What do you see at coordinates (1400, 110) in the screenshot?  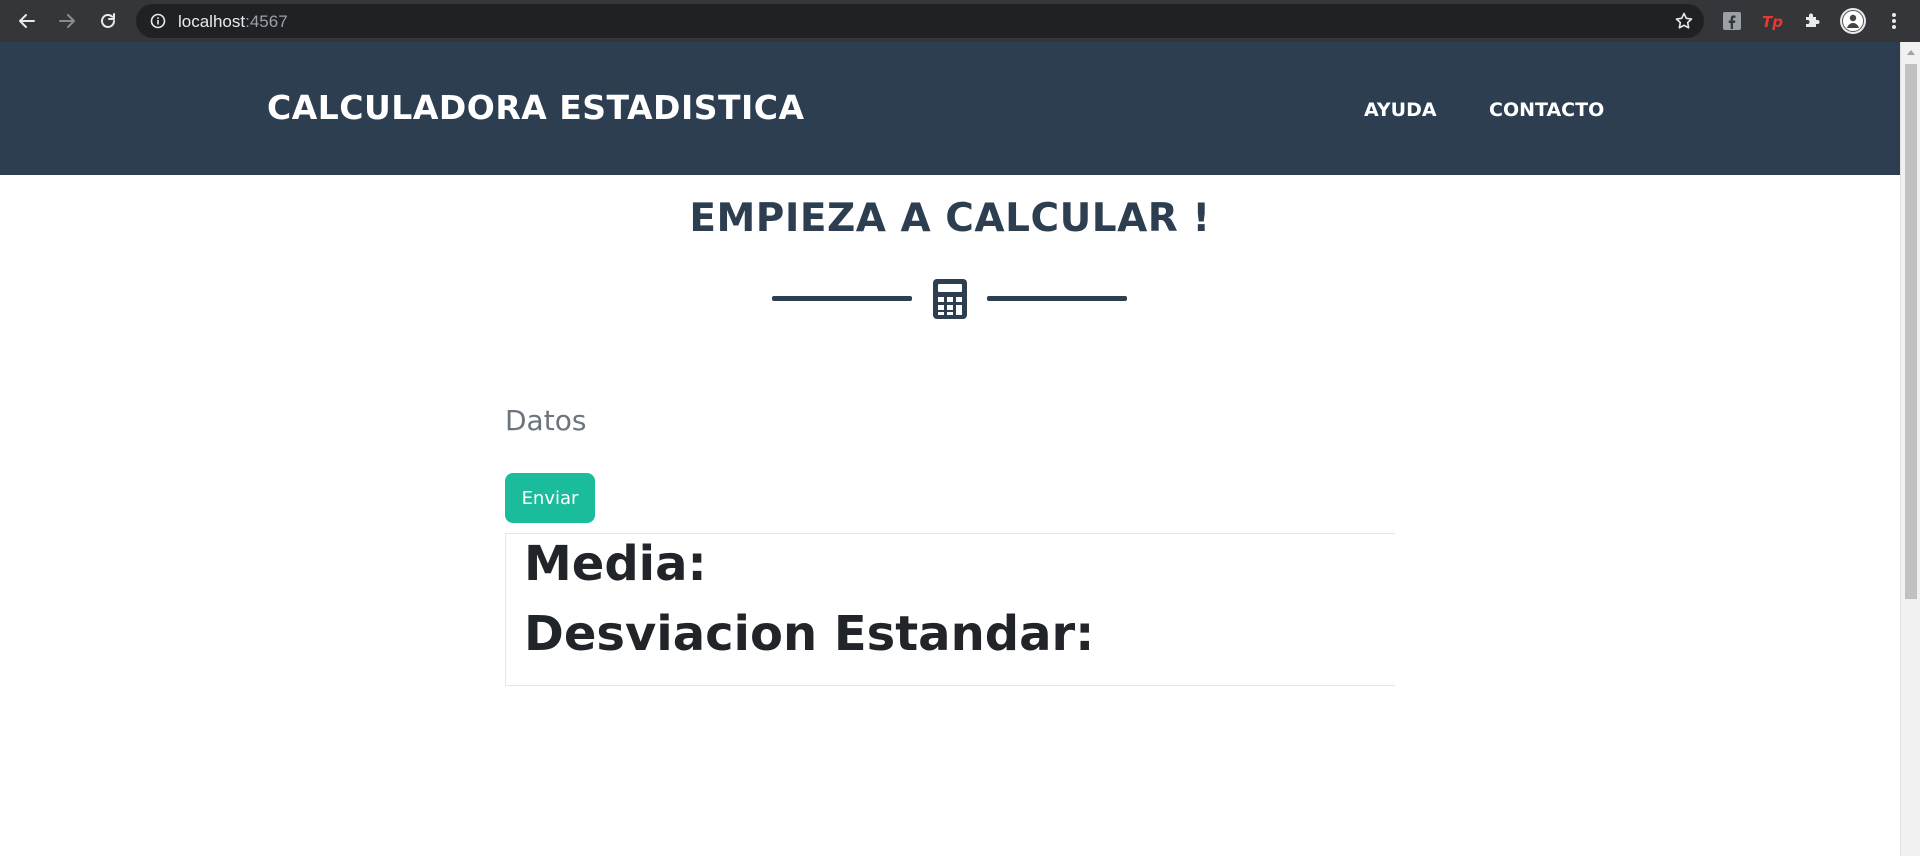 I see `nav-link-ayuda: AYUDA` at bounding box center [1400, 110].